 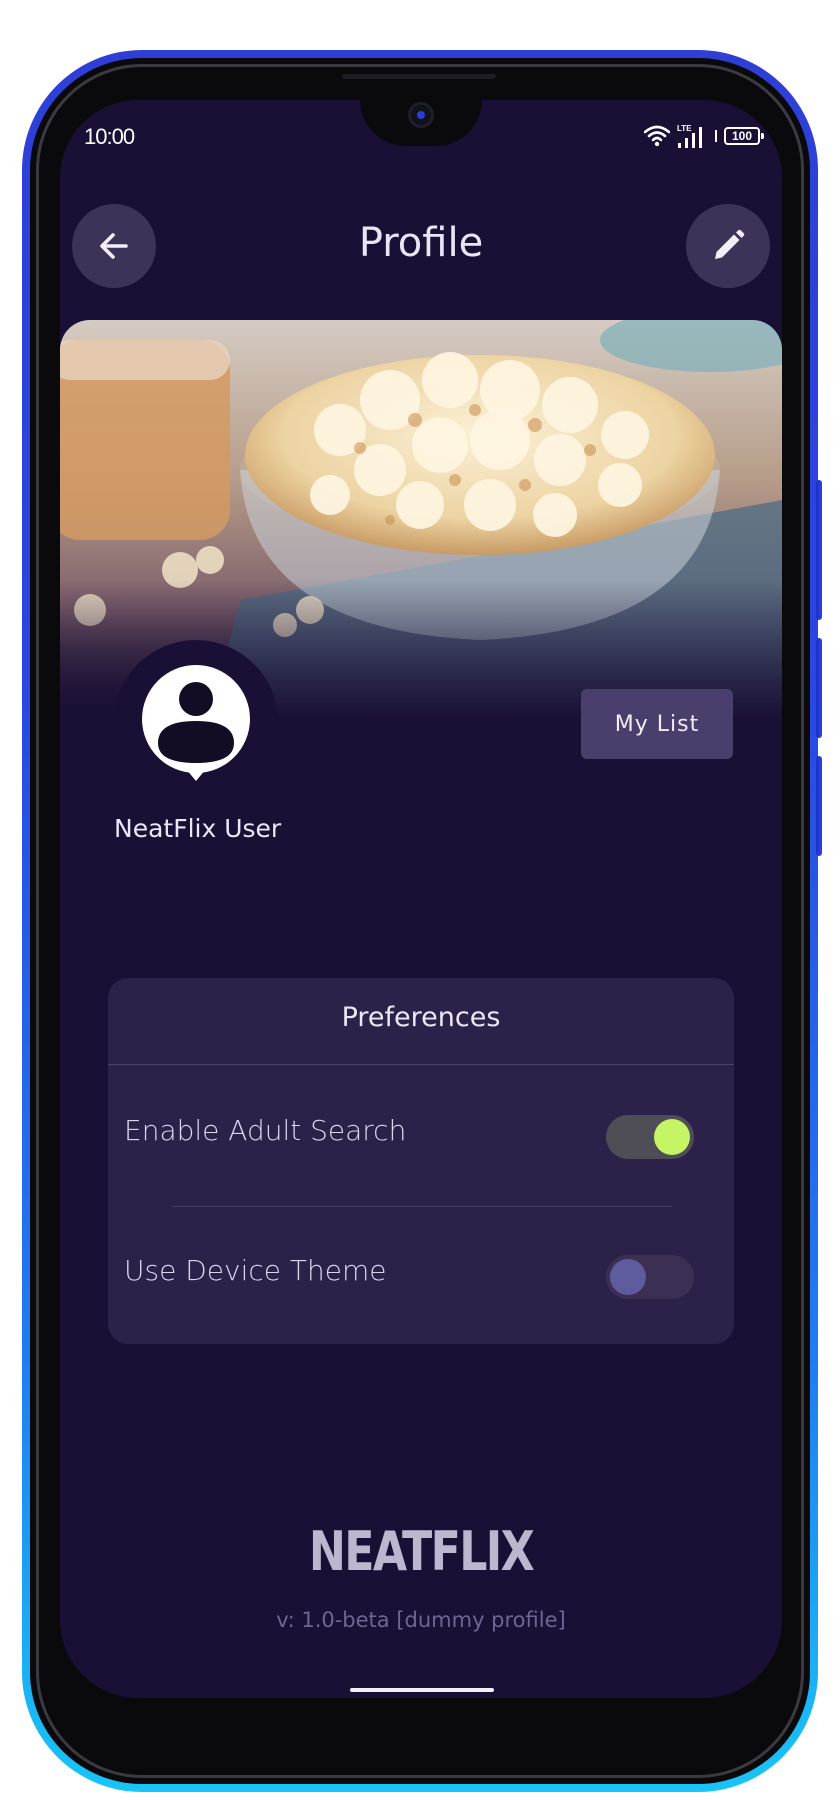 I want to click on status-time: 10:00, so click(x=109, y=136).